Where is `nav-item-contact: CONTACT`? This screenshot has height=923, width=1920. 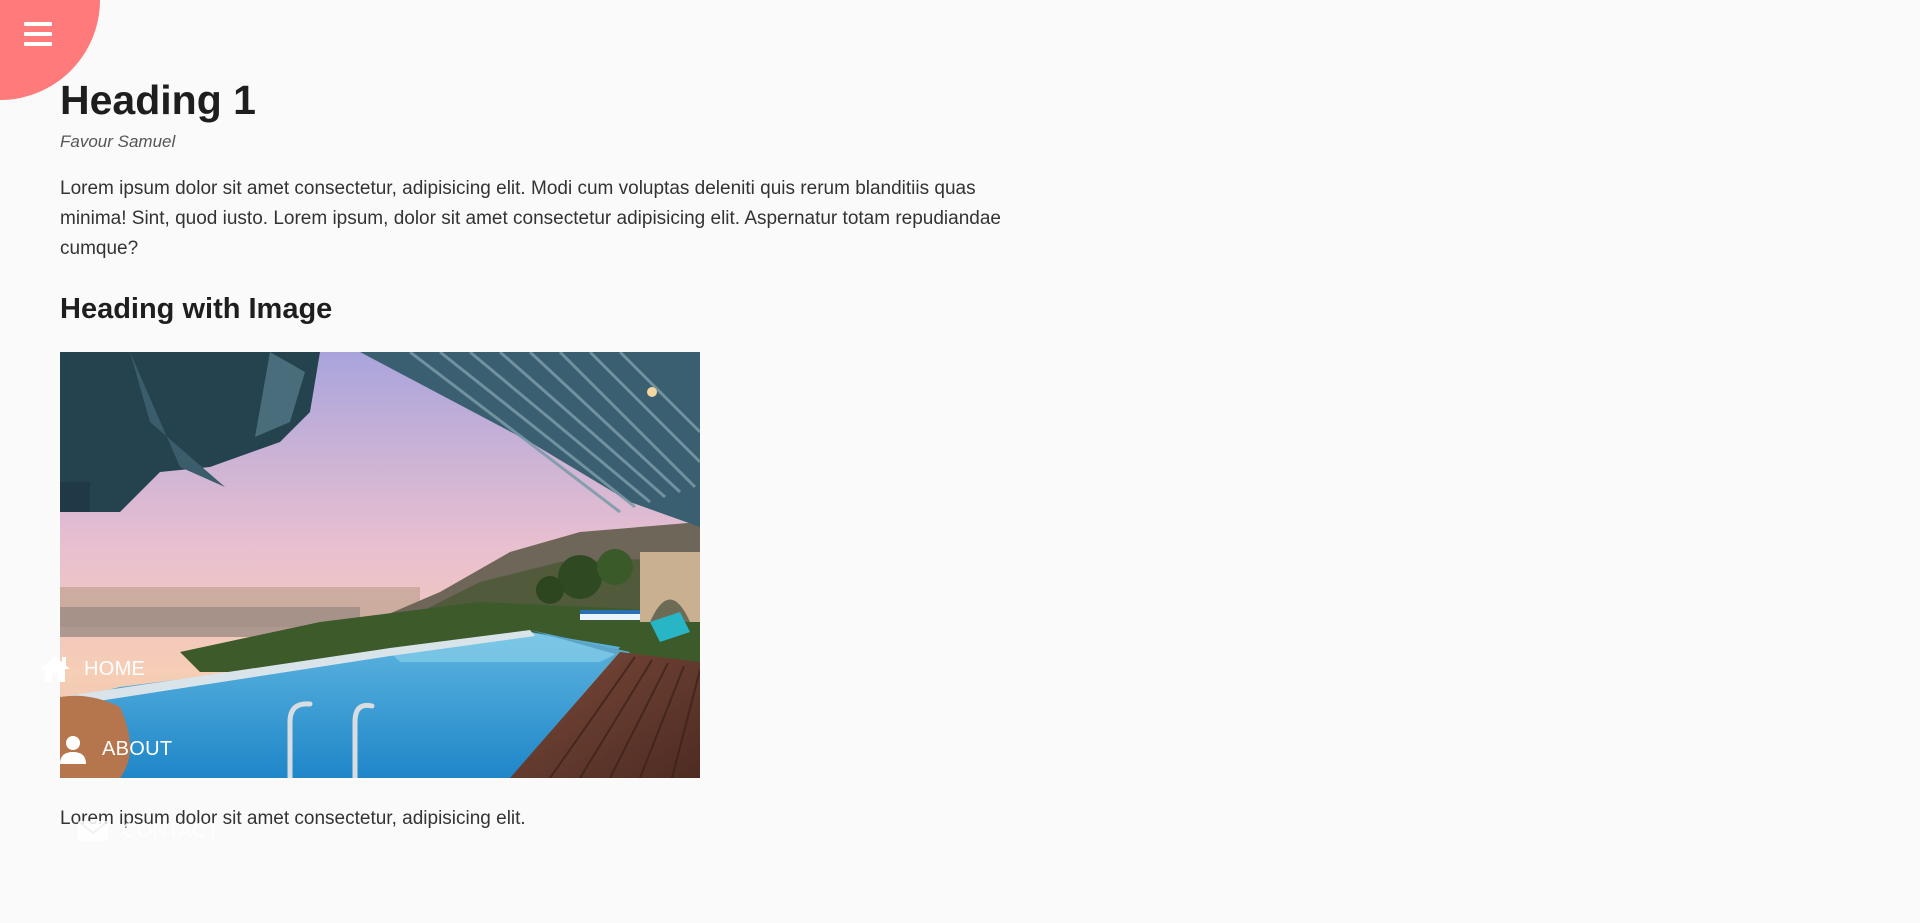 nav-item-contact: CONTACT is located at coordinates (147, 831).